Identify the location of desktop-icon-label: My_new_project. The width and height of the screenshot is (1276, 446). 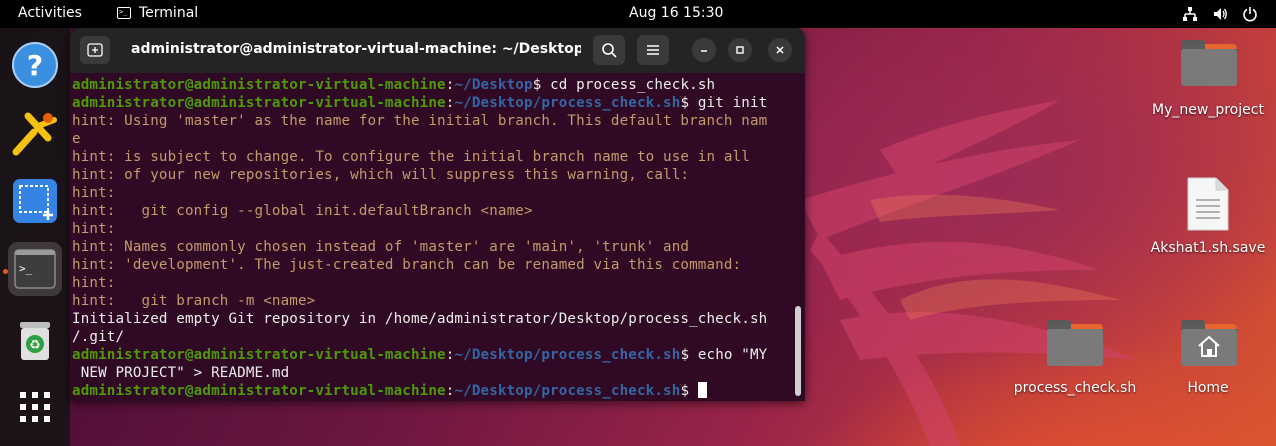
(1208, 110).